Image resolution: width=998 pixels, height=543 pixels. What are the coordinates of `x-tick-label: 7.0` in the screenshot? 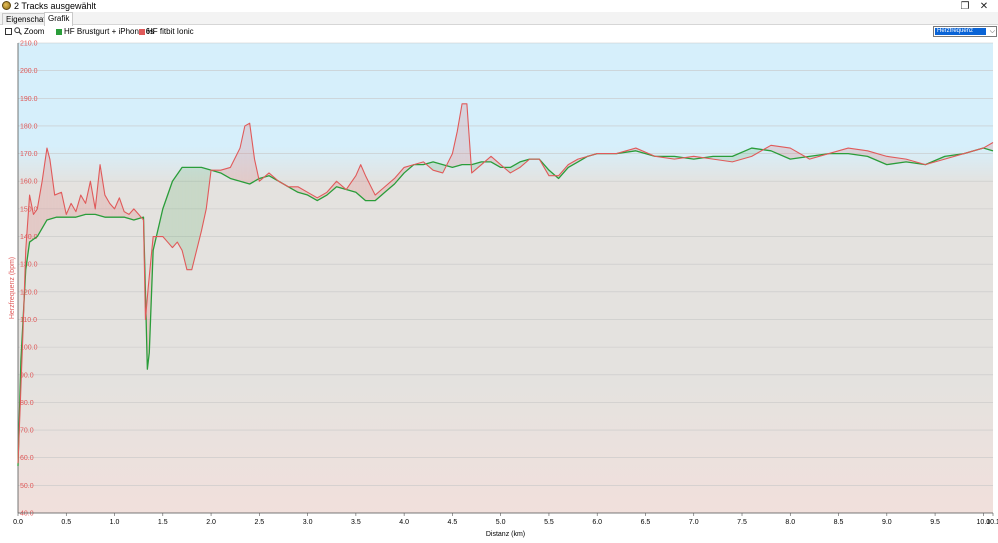 It's located at (694, 522).